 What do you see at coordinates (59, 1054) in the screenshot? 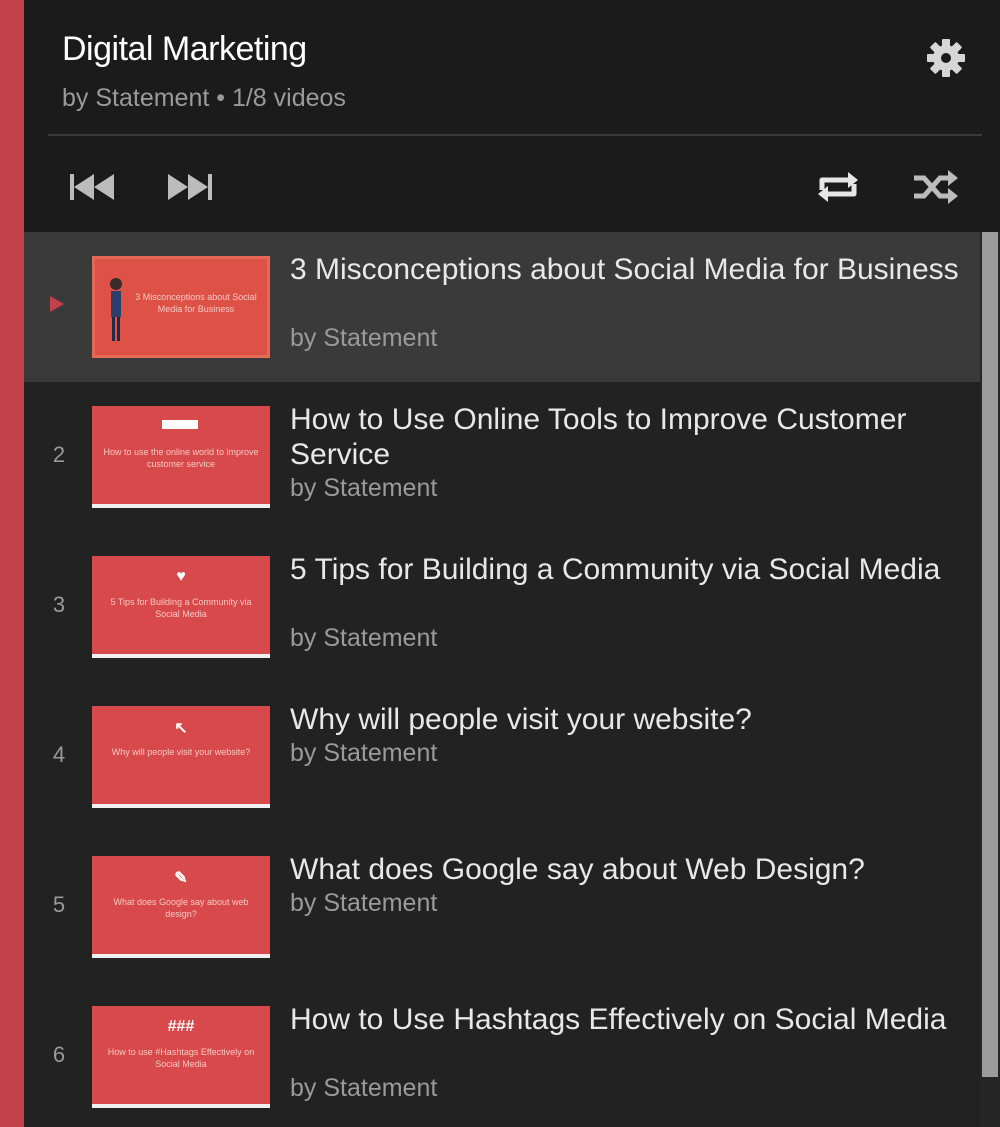
I see `video-index: 6` at bounding box center [59, 1054].